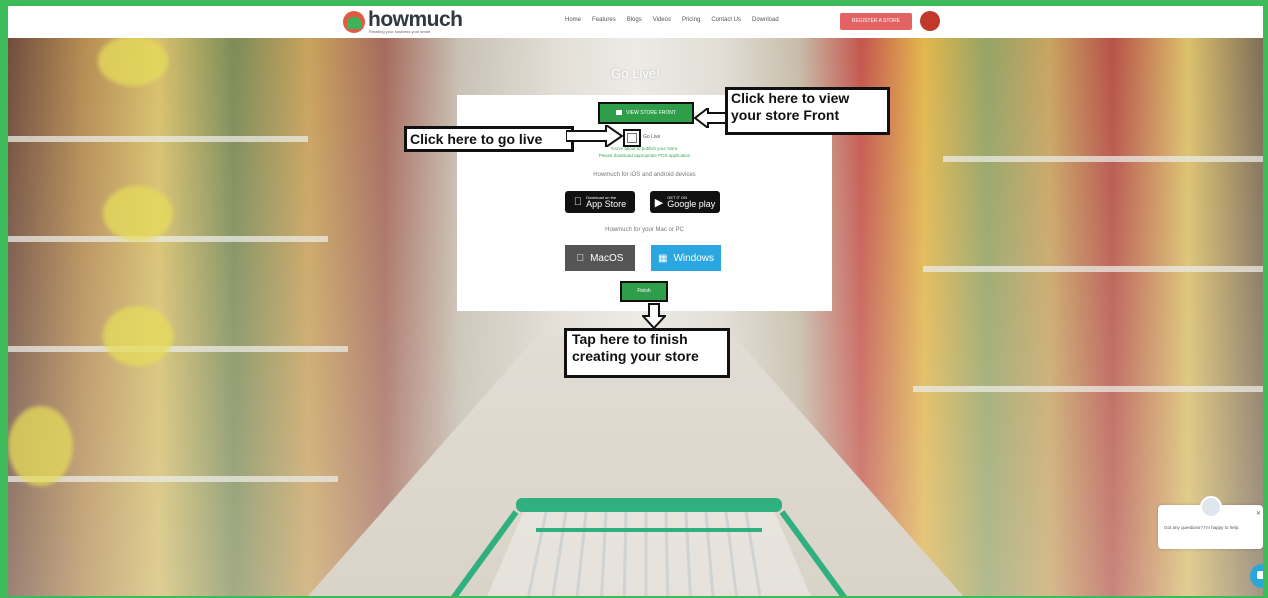 The width and height of the screenshot is (1268, 598). I want to click on register-store-button: REGISTER A STORE, so click(876, 21).